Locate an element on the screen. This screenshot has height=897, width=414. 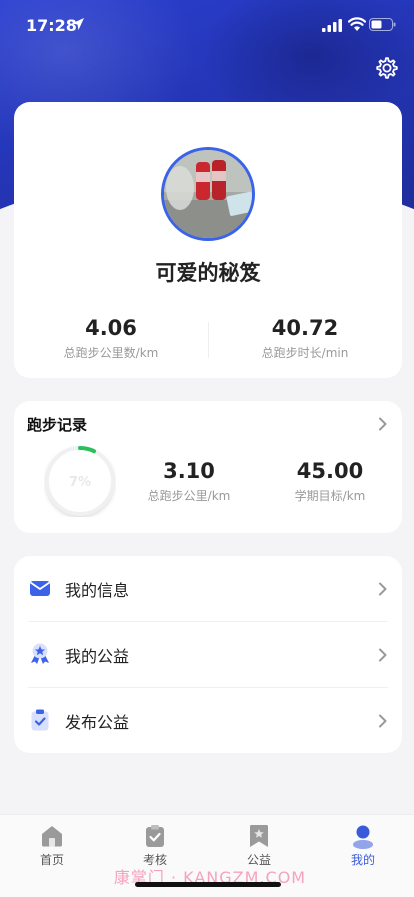
stat-label: 总跑步公里/km is located at coordinates (189, 496).